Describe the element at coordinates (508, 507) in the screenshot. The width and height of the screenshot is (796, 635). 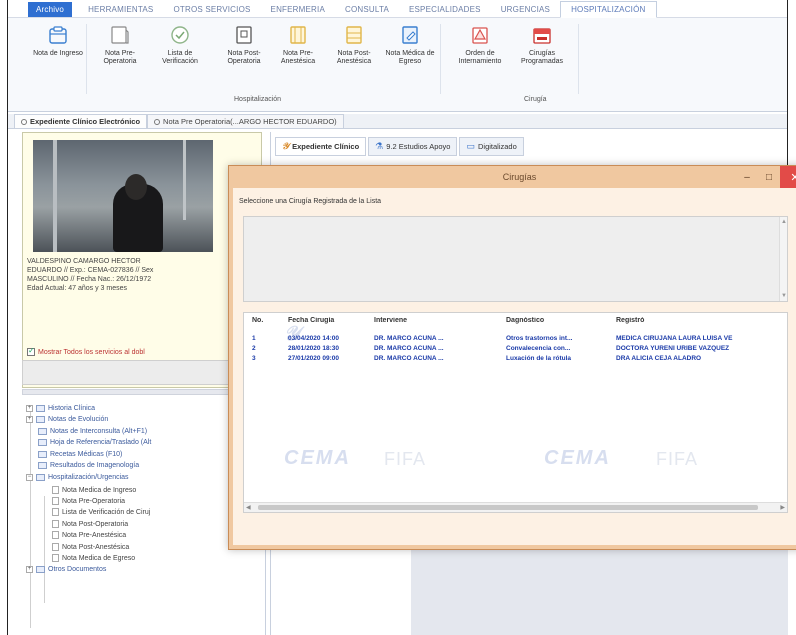
I see `scrollbar-thumb` at that location.